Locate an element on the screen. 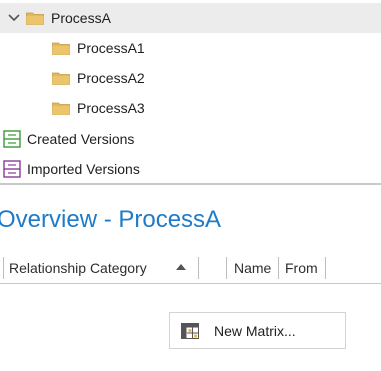 This screenshot has width=381, height=371. tree-node-processa2: ProcessA2 is located at coordinates (98, 78).